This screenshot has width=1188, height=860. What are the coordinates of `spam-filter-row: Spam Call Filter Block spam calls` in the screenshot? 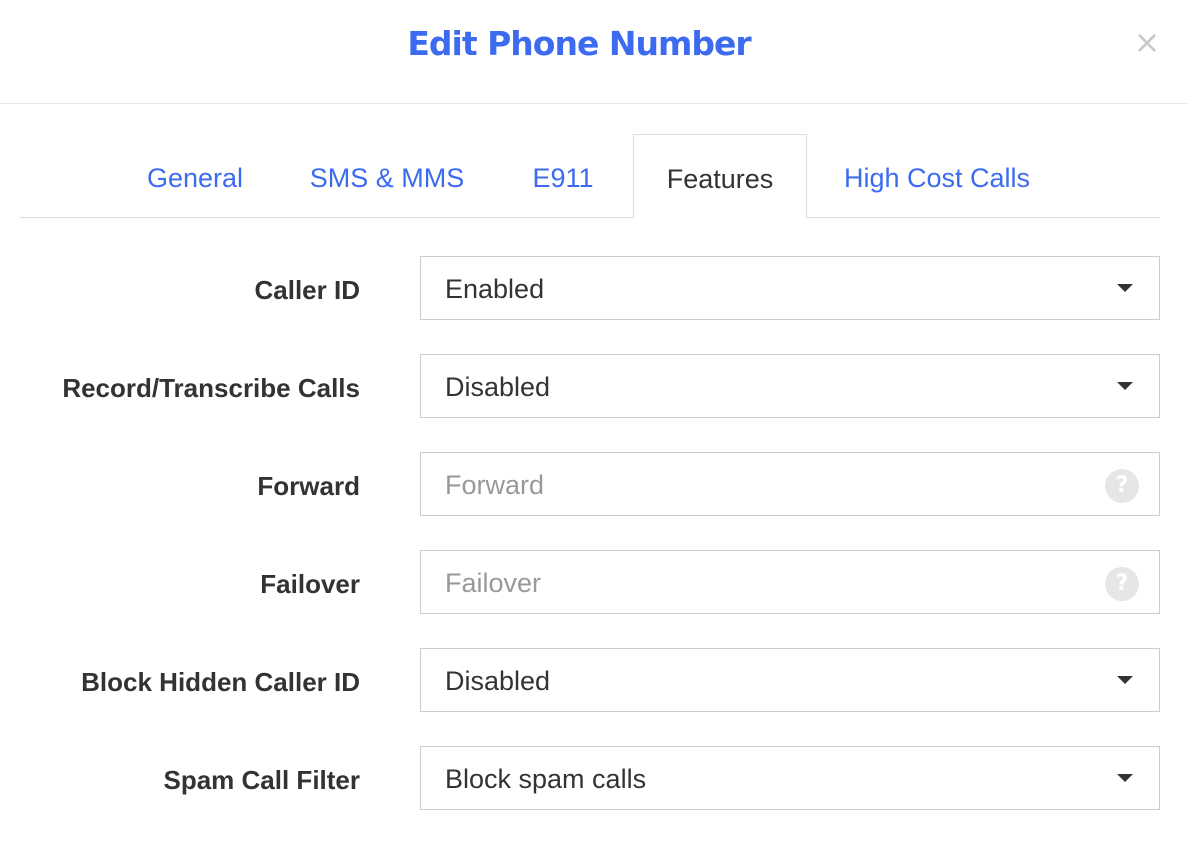 It's located at (594, 778).